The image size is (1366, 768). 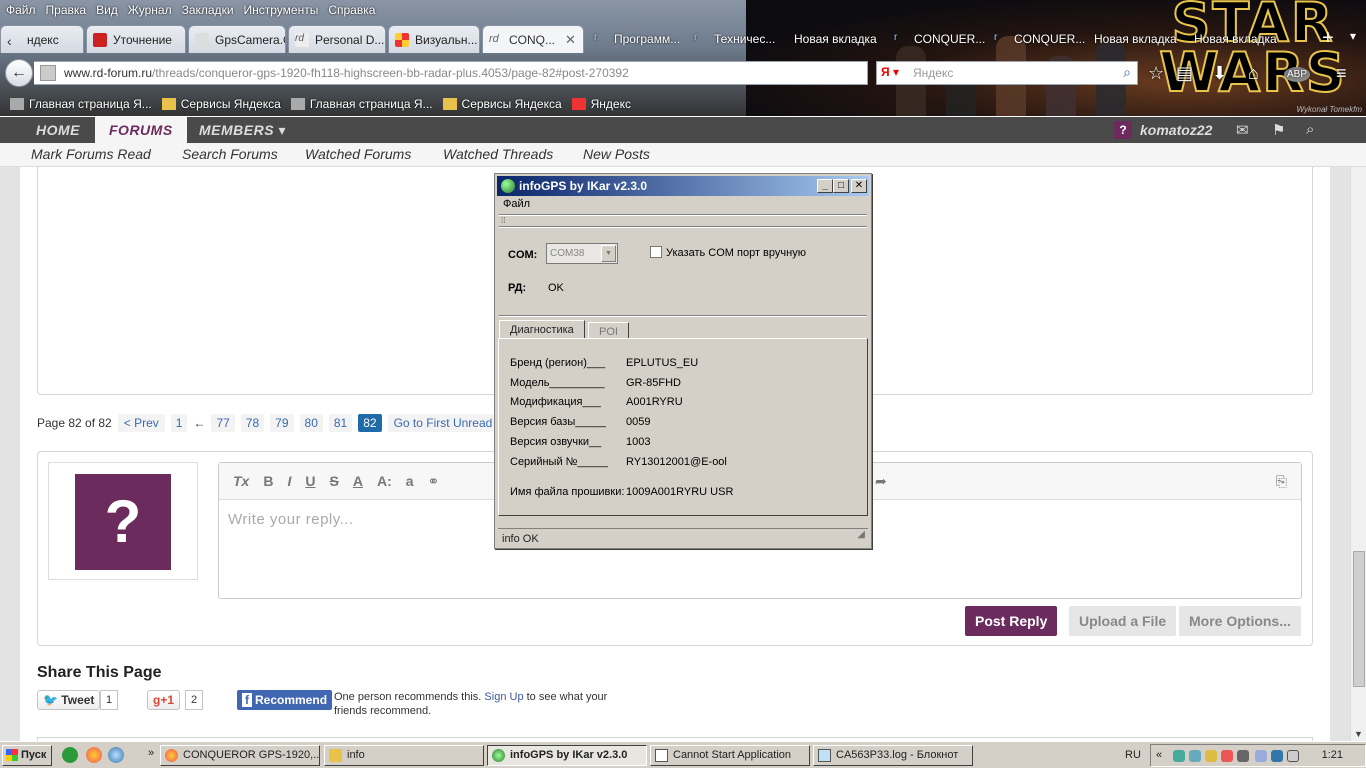 What do you see at coordinates (230, 154) in the screenshot?
I see `search-forums-link: Search Forums` at bounding box center [230, 154].